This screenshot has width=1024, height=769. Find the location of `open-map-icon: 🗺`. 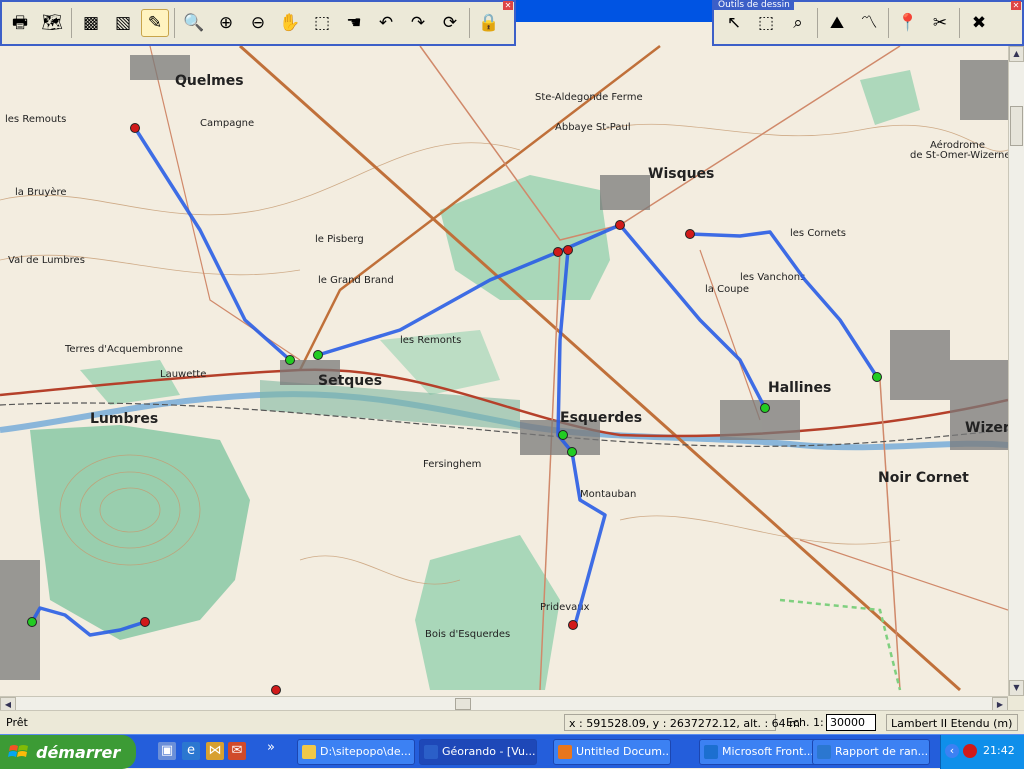

open-map-icon: 🗺 is located at coordinates (52, 23).